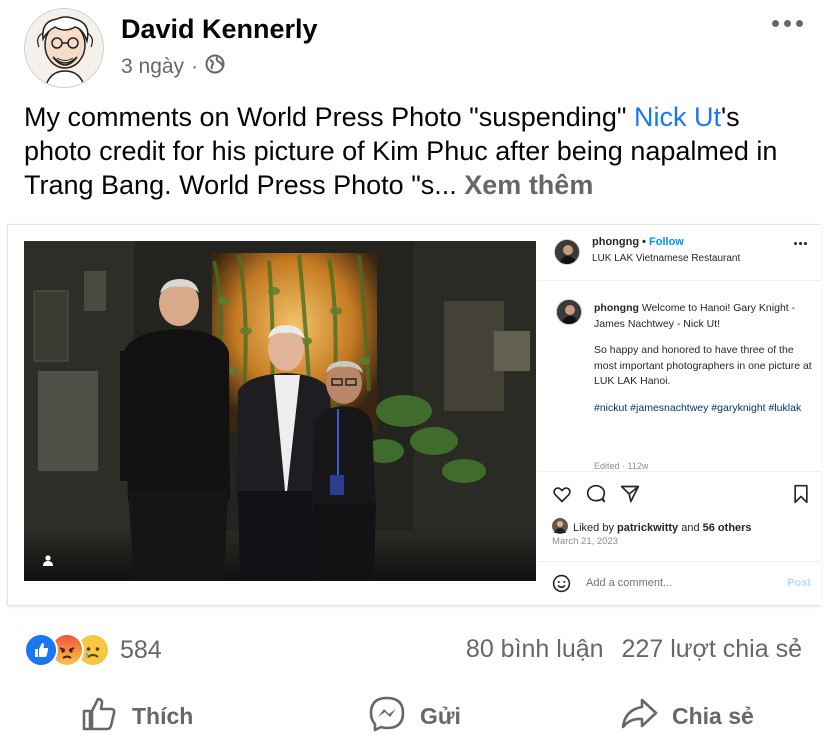  What do you see at coordinates (567, 252) in the screenshot?
I see `ig-user-avatar` at bounding box center [567, 252].